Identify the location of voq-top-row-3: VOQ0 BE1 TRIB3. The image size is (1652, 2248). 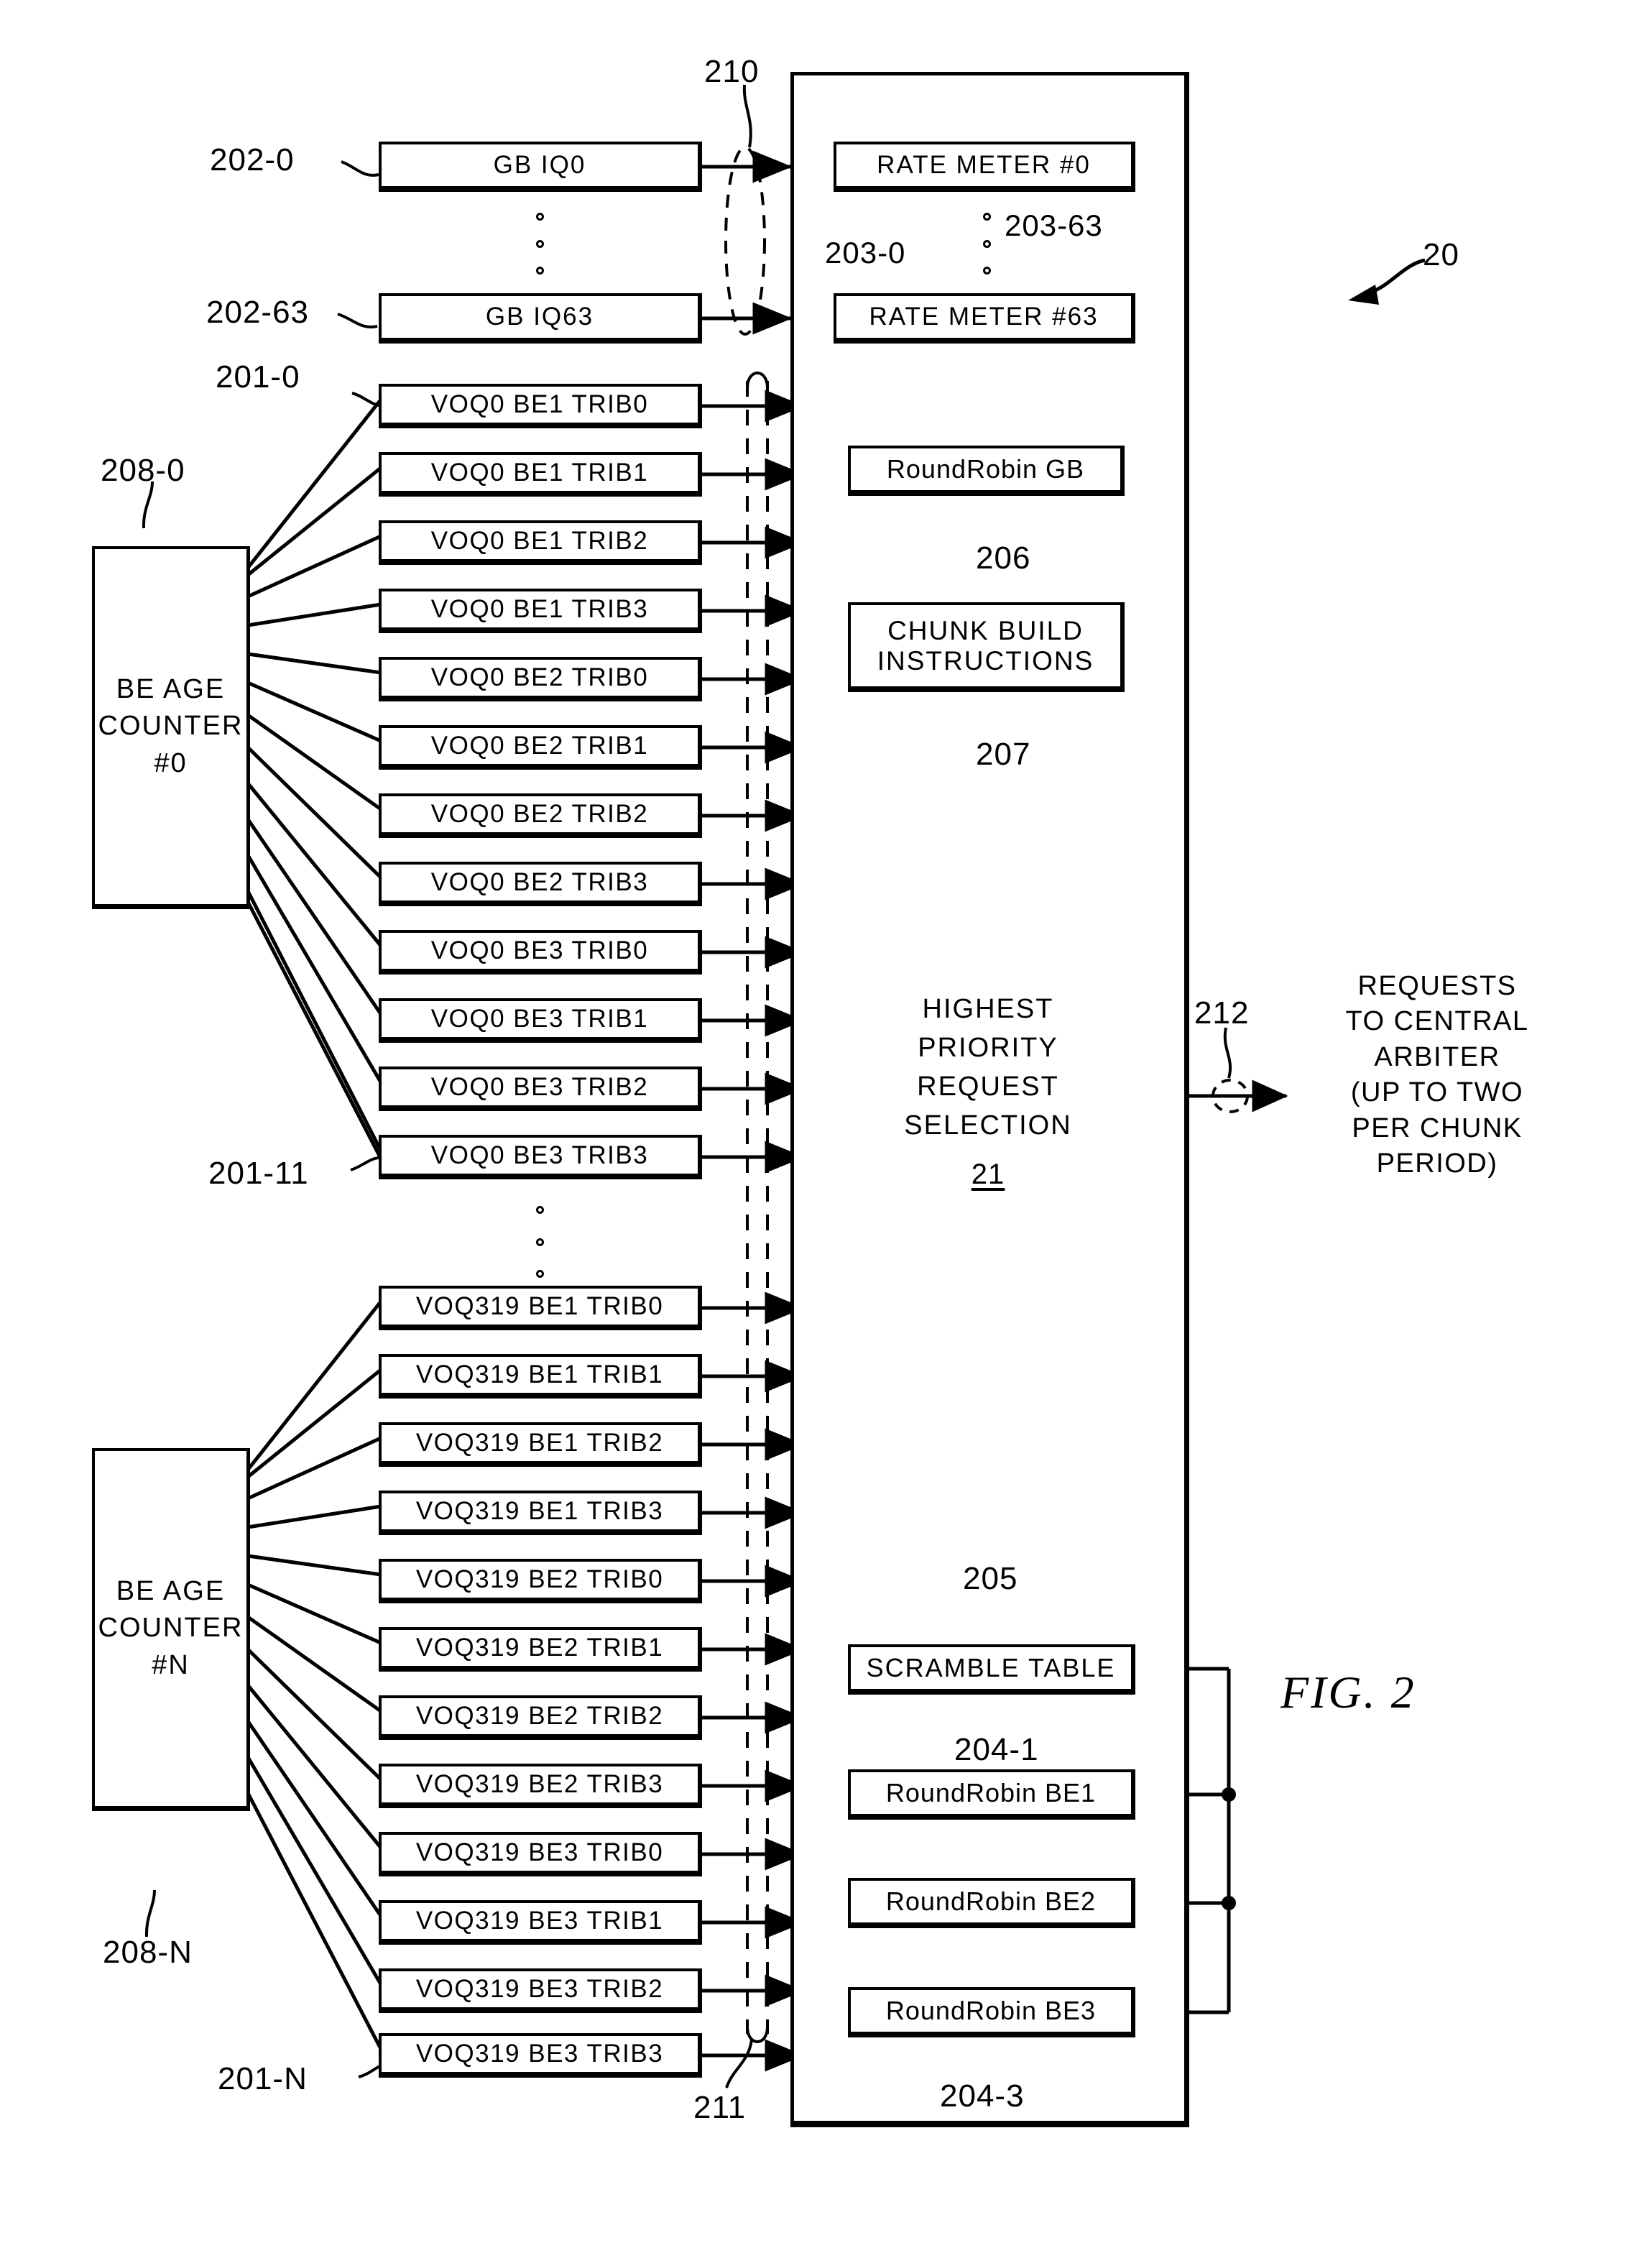
(540, 611).